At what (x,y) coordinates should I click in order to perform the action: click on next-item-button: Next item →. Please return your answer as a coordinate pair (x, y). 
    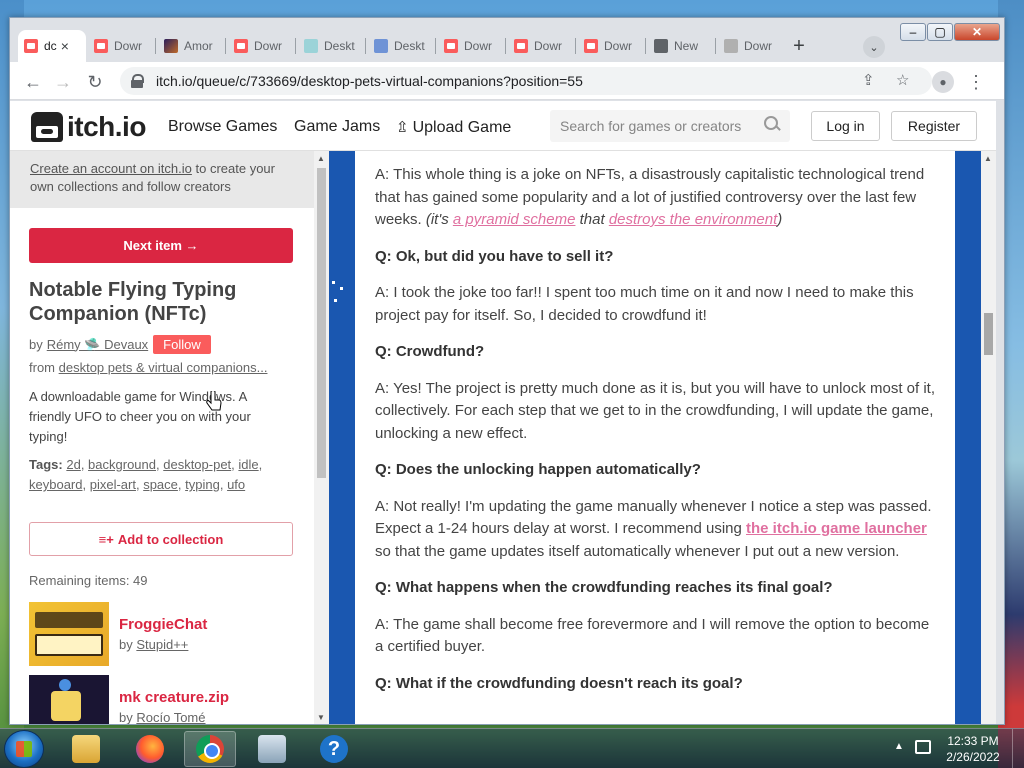
    Looking at the image, I should click on (161, 245).